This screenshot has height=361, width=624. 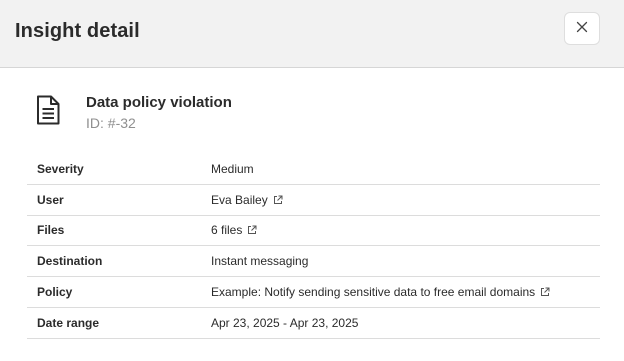 I want to click on severity-value: Medium, so click(x=232, y=168).